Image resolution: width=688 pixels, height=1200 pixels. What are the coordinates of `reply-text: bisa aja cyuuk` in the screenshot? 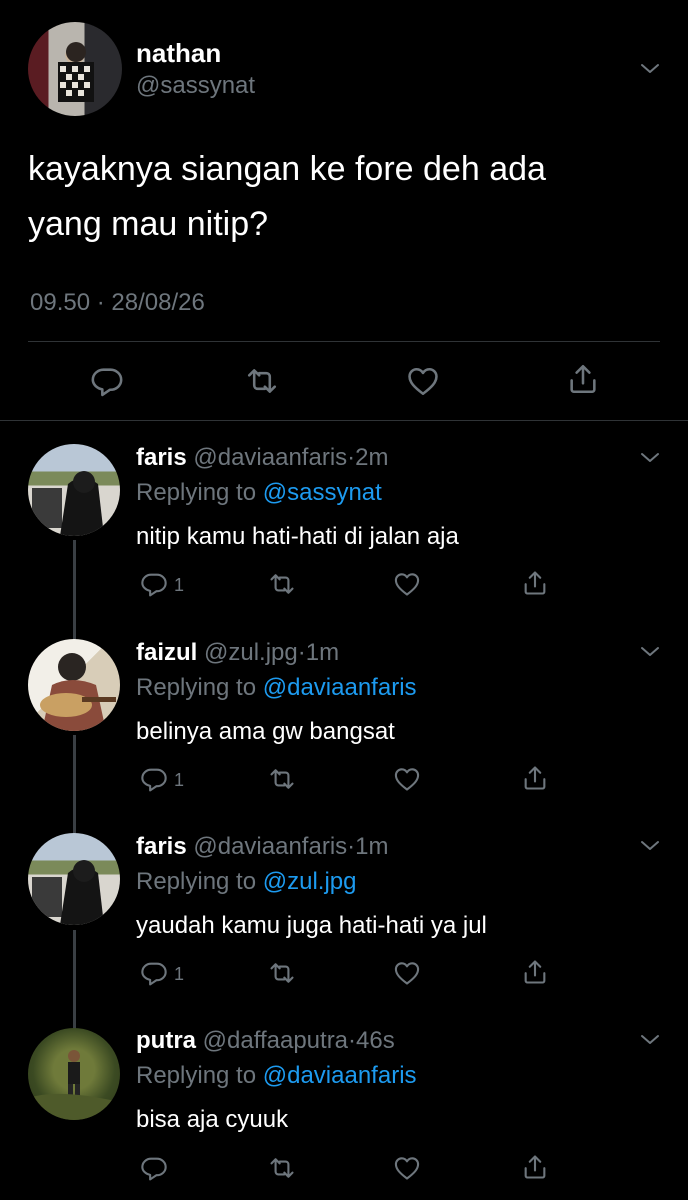 It's located at (212, 1119).